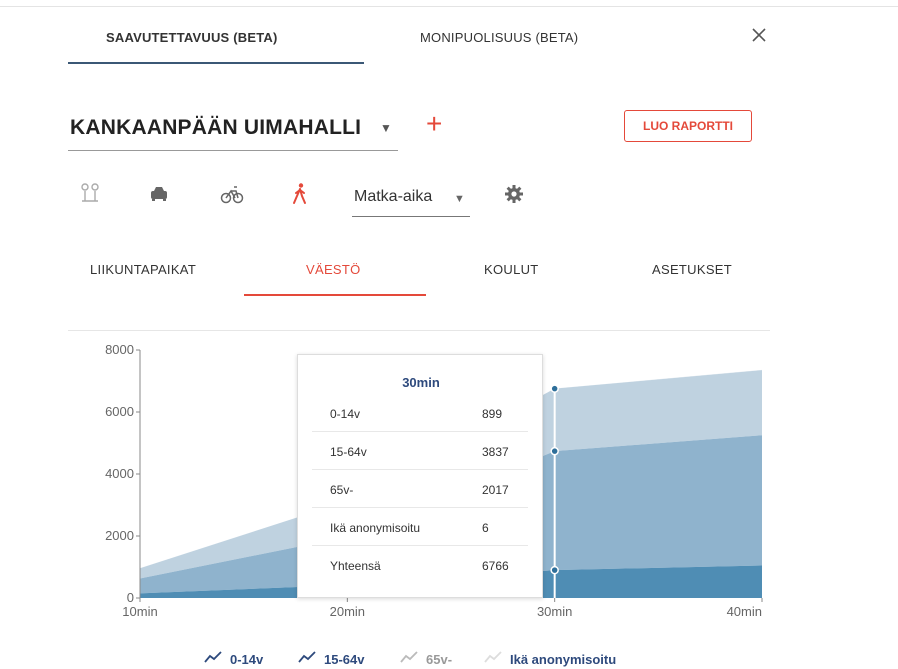 Image resolution: width=898 pixels, height=669 pixels. I want to click on legend-item-65: 65v-, so click(439, 659).